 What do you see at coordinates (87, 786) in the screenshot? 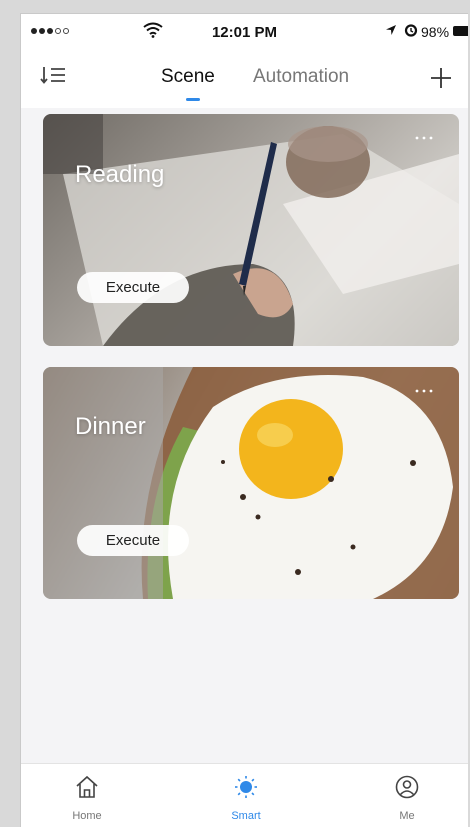
I see `home-icon` at bounding box center [87, 786].